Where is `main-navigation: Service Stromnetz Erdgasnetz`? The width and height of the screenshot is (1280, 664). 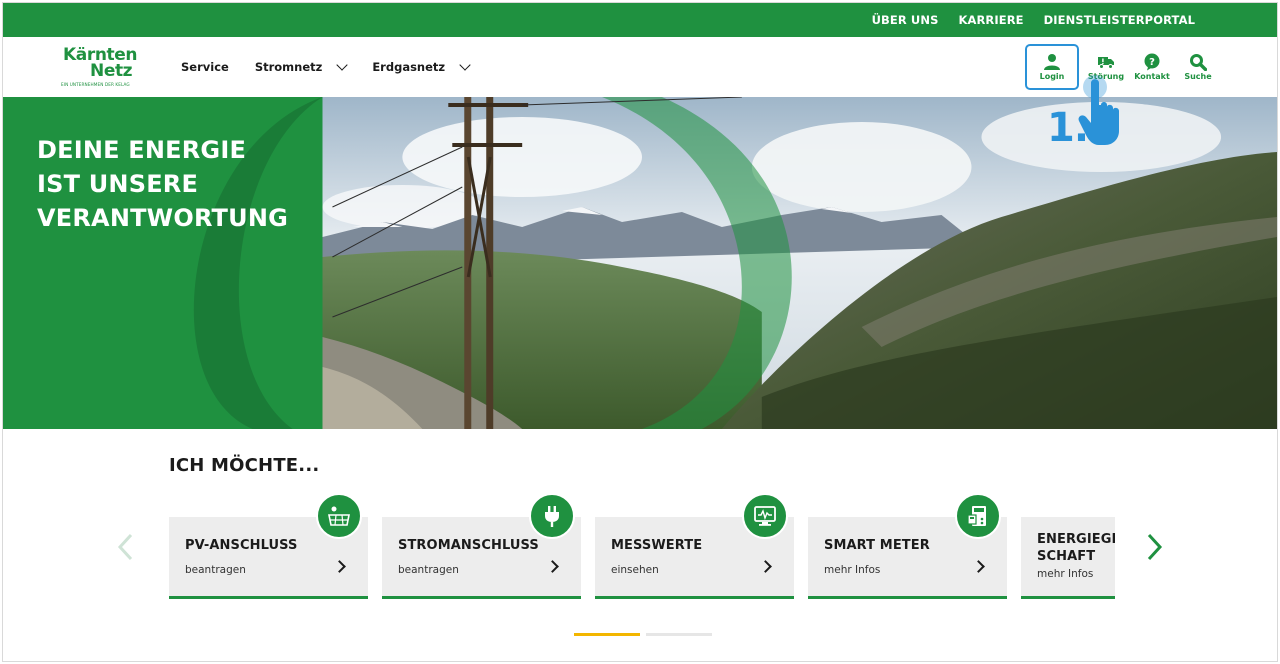 main-navigation: Service Stromnetz Erdgasnetz is located at coordinates (334, 67).